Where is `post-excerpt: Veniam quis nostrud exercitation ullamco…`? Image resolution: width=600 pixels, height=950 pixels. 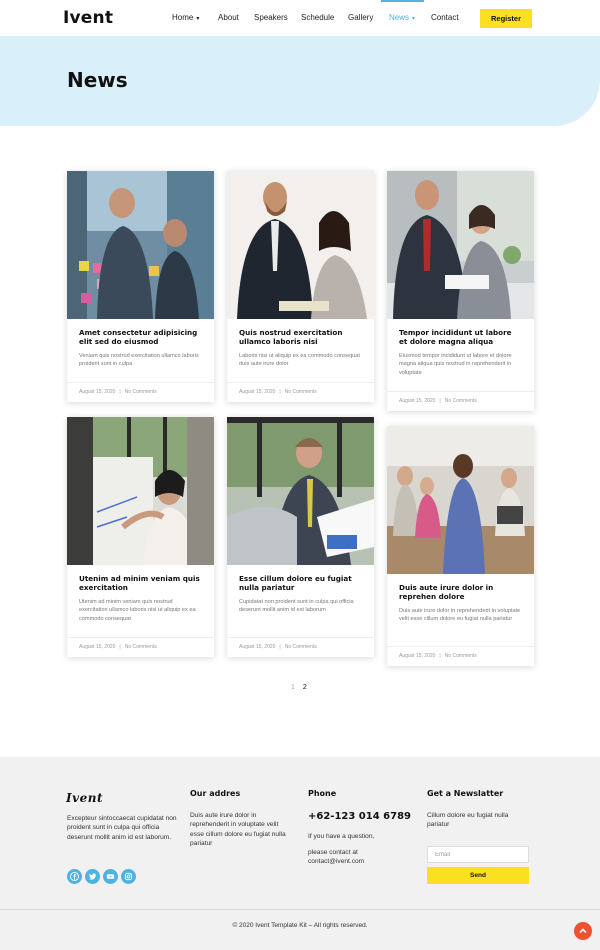
post-excerpt: Veniam quis nostrud exercitation ullamco… is located at coordinates (139, 360).